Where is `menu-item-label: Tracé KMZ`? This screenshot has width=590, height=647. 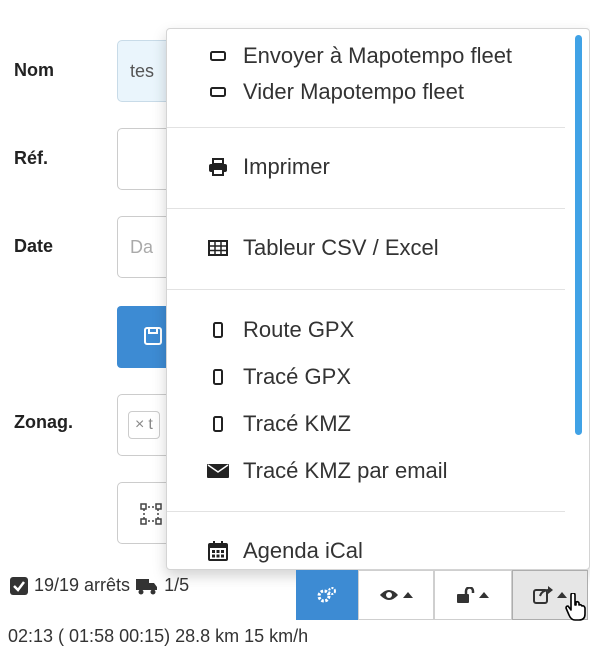 menu-item-label: Tracé KMZ is located at coordinates (297, 423).